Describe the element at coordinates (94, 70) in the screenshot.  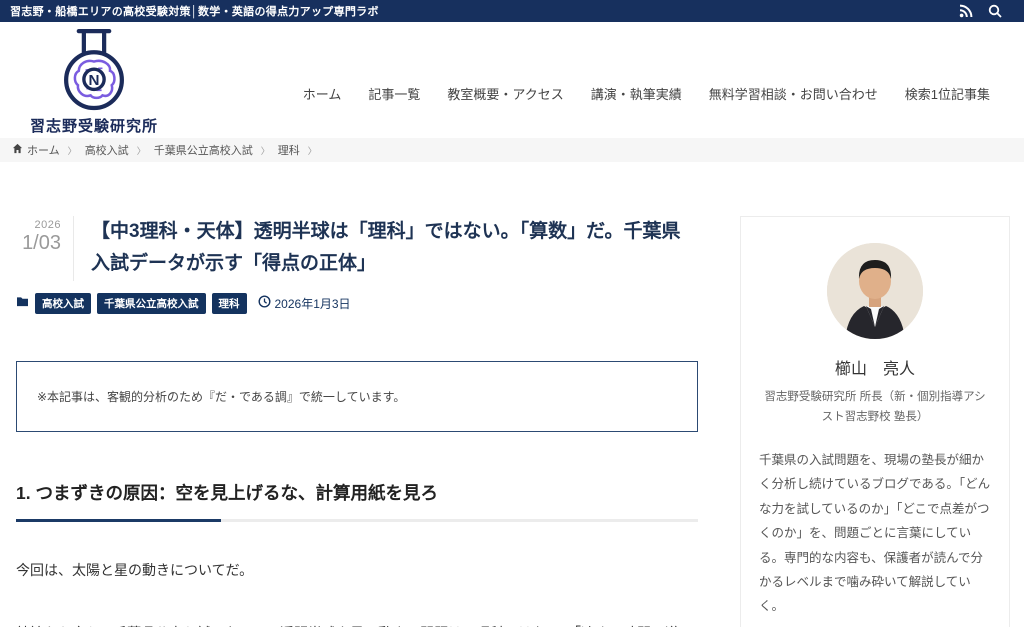
I see `flask-brain-logo-icon: N` at that location.